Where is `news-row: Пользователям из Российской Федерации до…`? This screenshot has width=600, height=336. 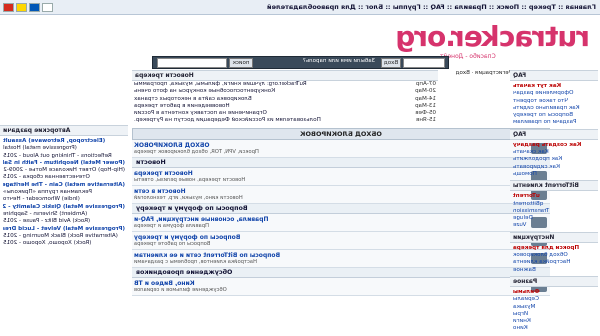
news-row: Пользователям из Российской Федерации до… is located at coordinates (285, 120).